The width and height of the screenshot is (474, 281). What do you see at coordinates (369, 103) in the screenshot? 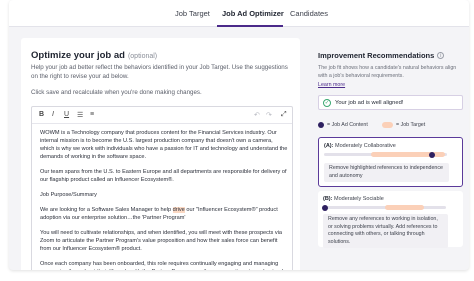
I see `aligned-message: Your job ad is well aligned!` at bounding box center [369, 103].